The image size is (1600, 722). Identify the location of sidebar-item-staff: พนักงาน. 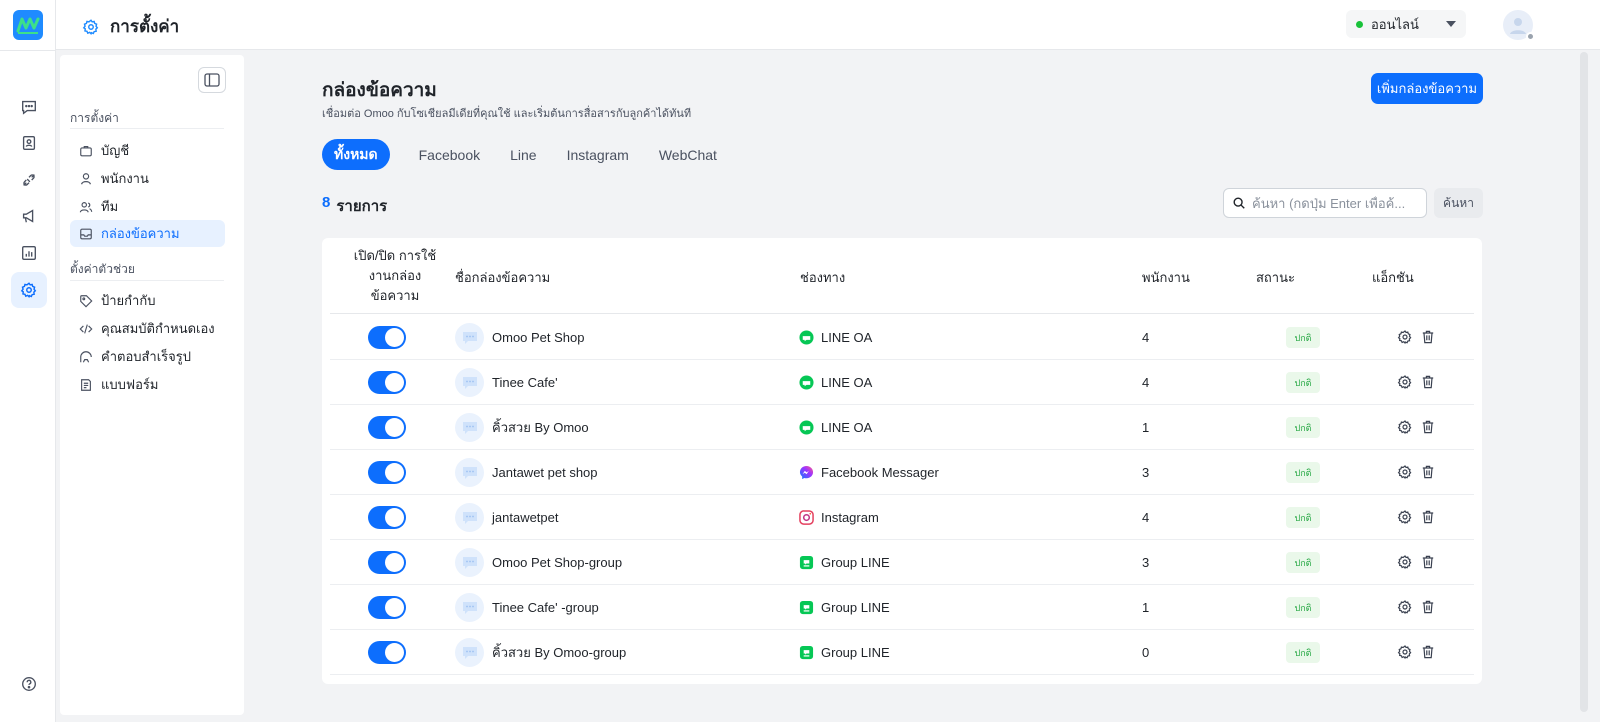
(147, 178).